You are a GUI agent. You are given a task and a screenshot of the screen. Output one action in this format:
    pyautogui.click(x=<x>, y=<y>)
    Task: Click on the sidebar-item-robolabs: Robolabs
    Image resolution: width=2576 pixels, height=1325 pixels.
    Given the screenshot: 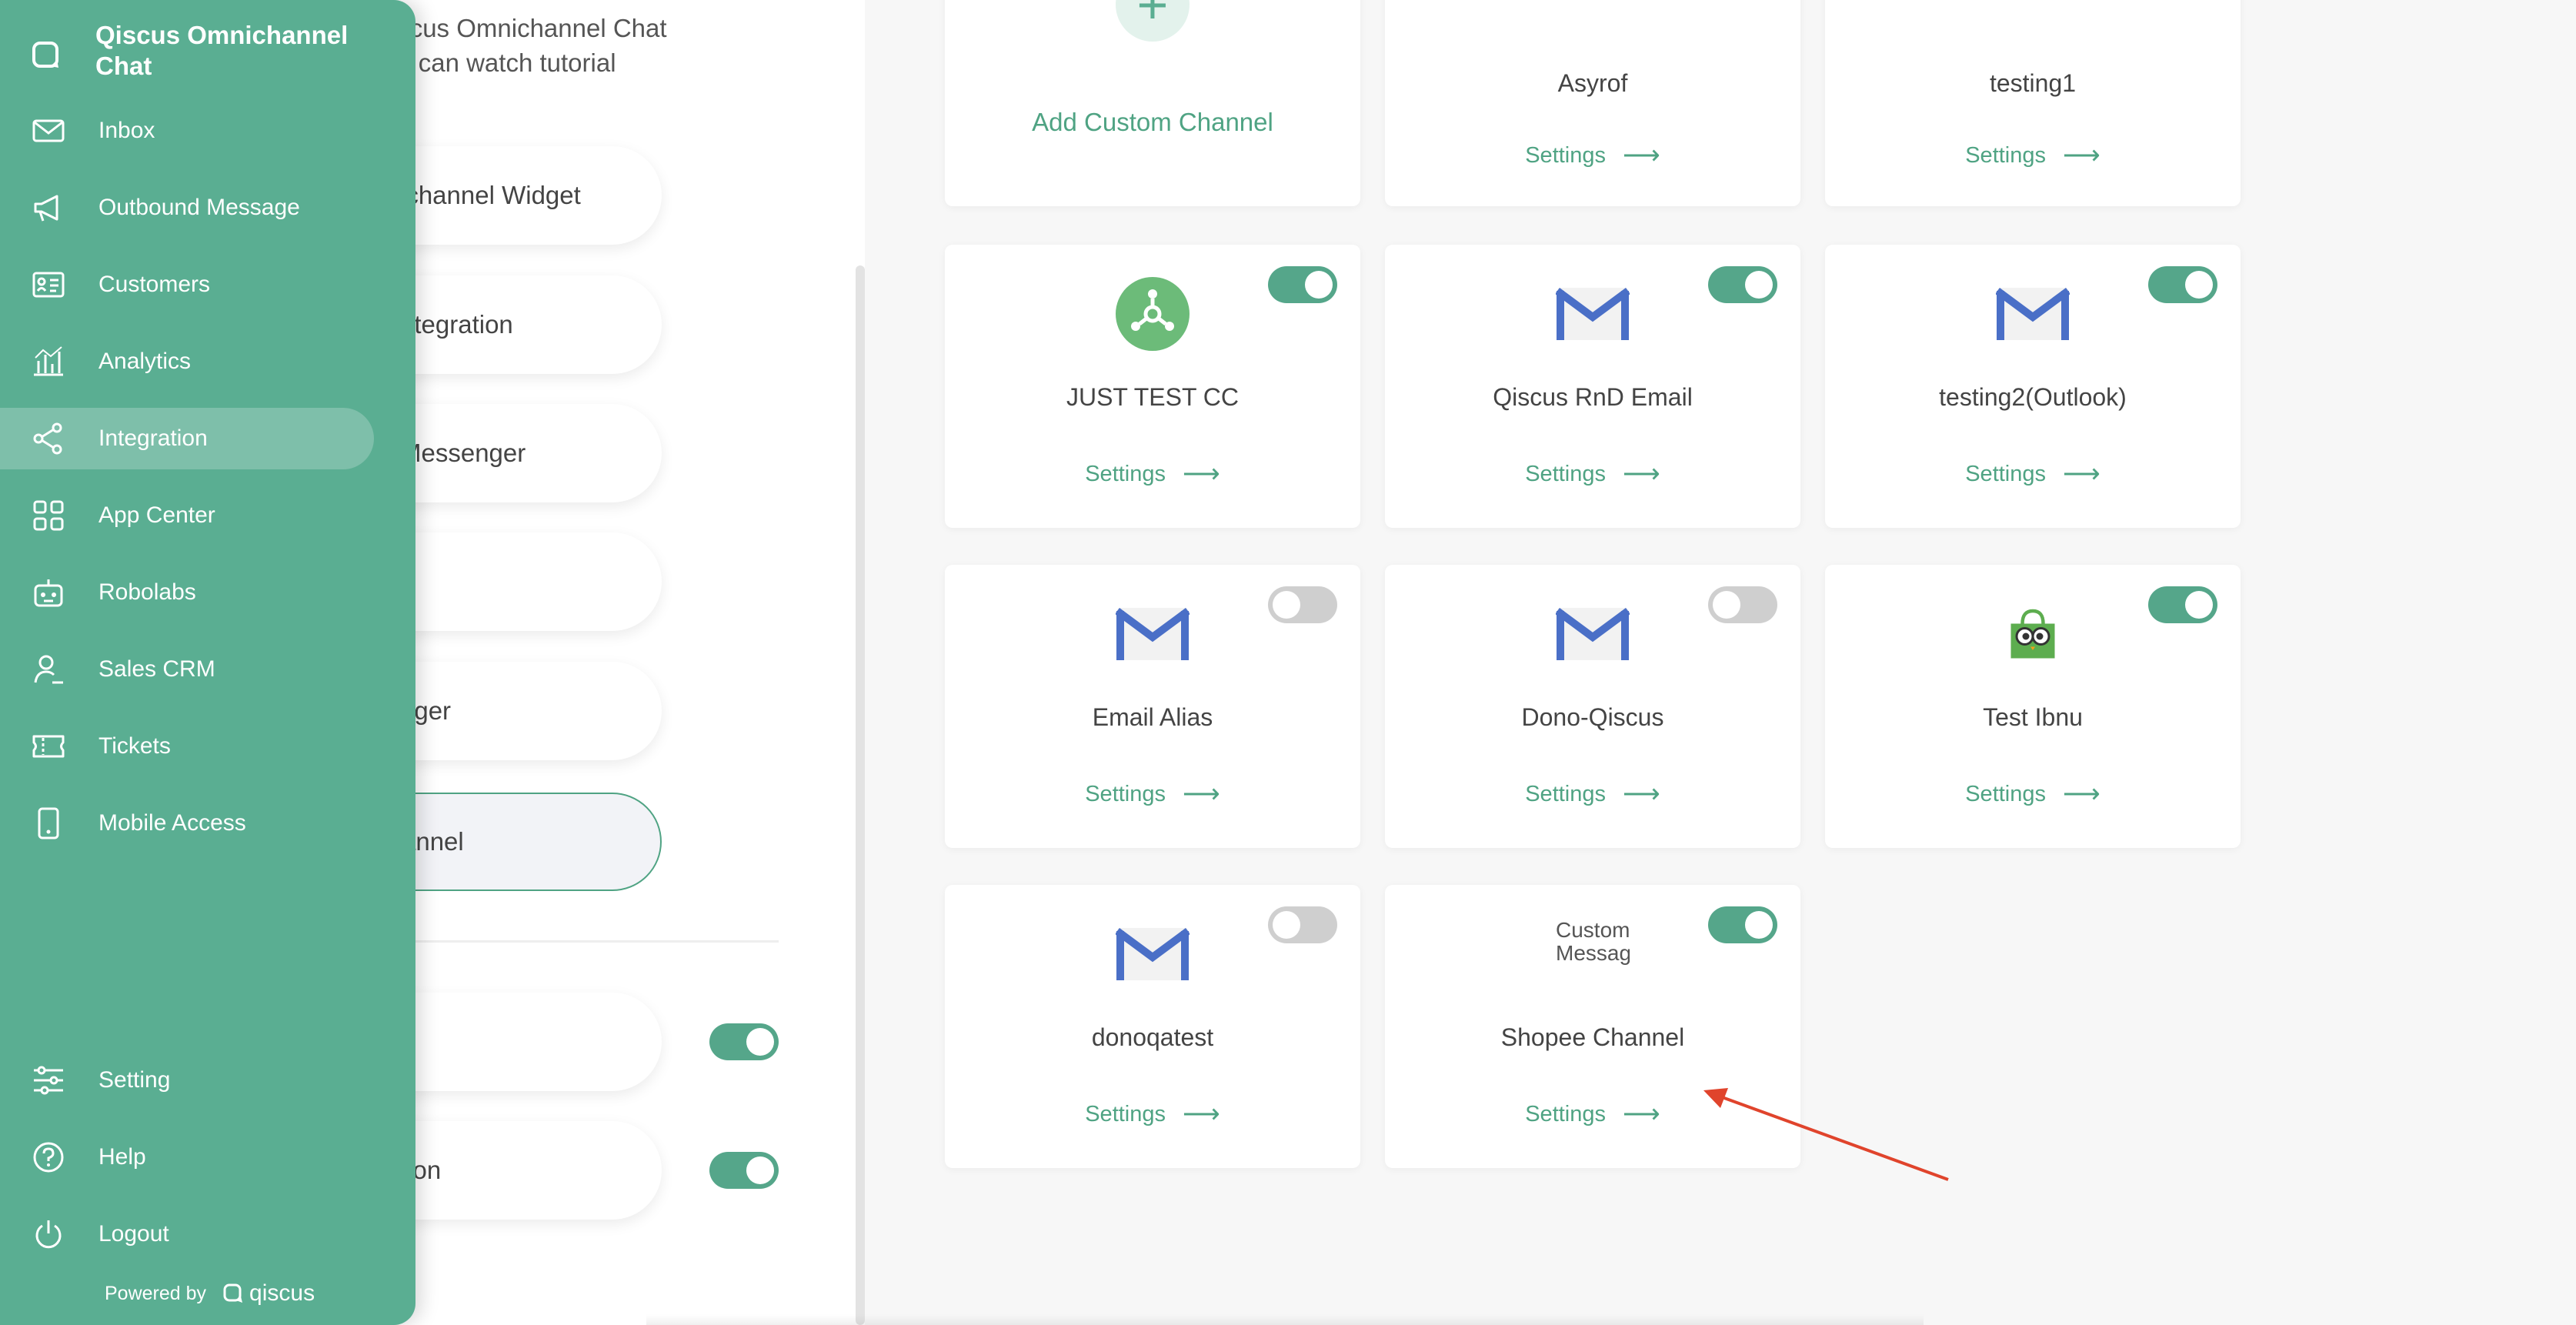 What is the action you would take?
    pyautogui.click(x=187, y=592)
    